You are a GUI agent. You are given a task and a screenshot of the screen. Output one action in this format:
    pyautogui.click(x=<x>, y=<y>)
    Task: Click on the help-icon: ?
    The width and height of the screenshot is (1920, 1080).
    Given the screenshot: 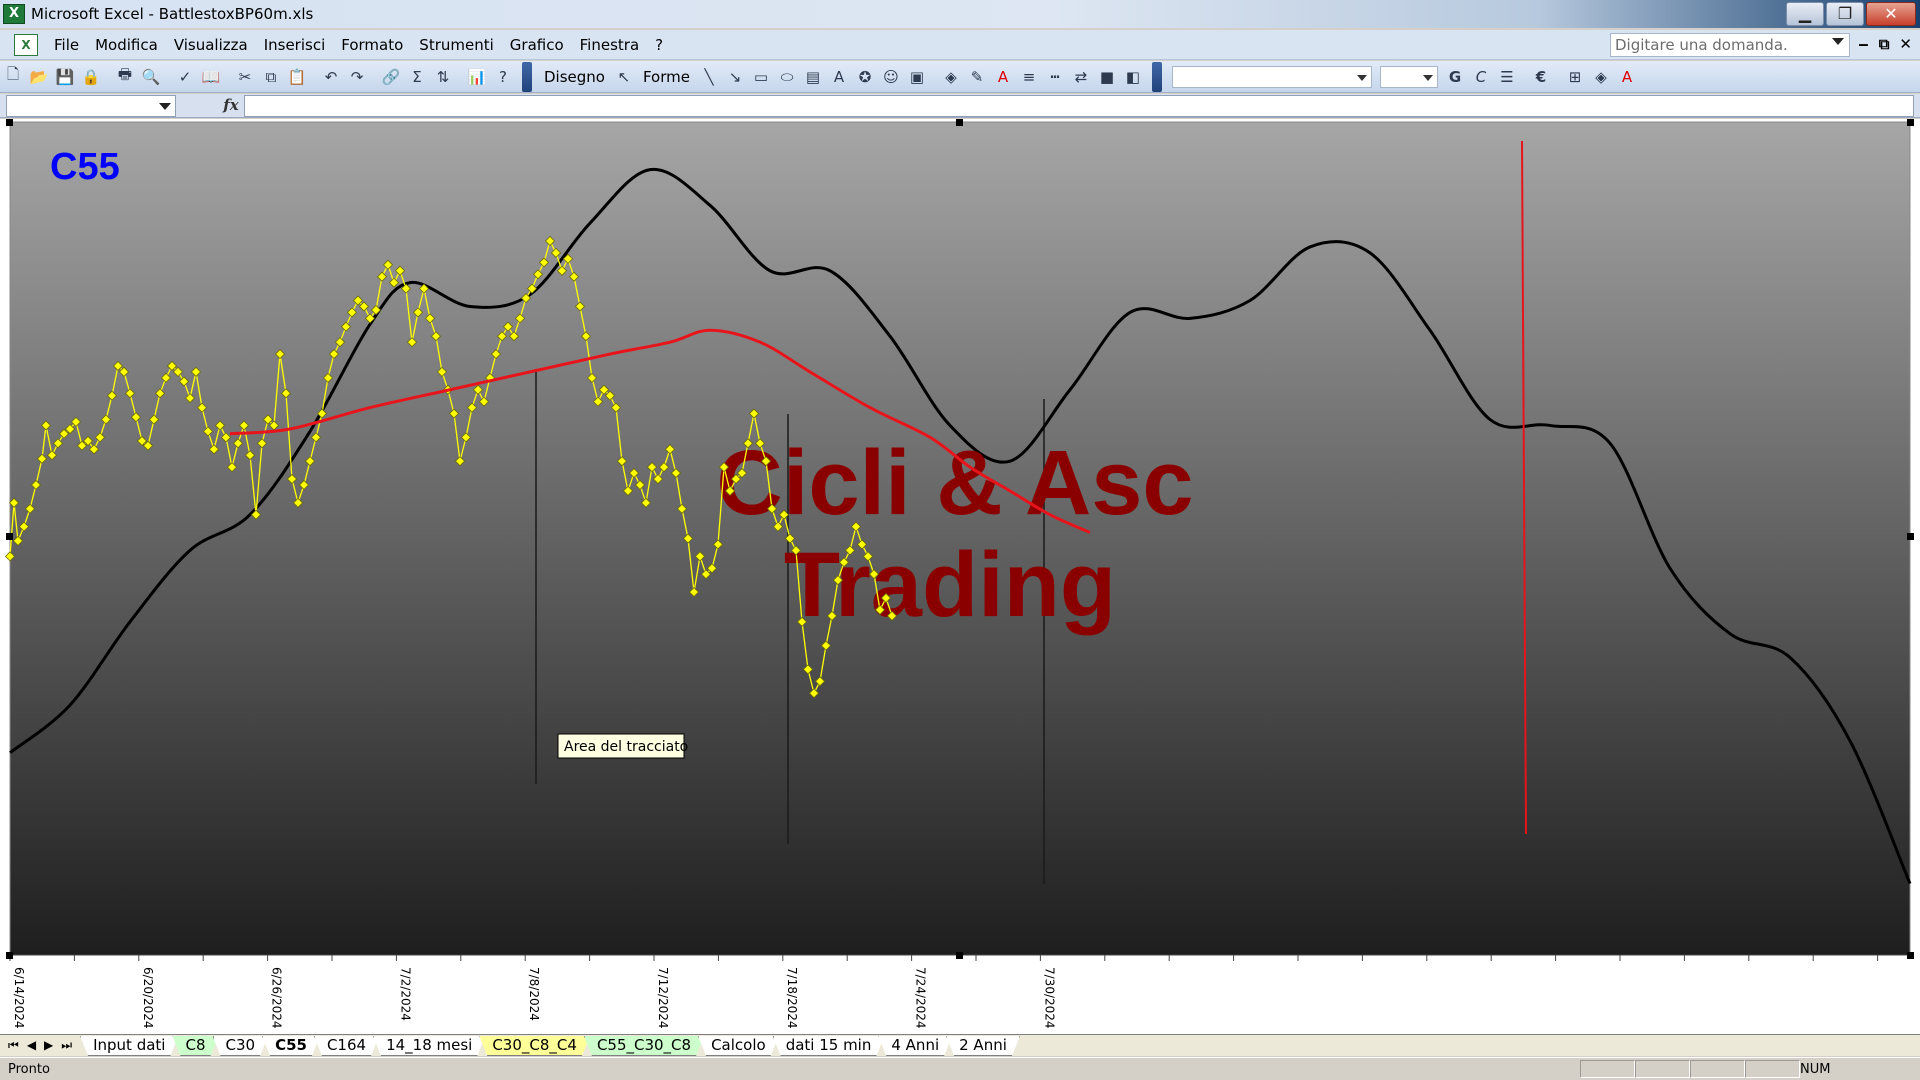 What is the action you would take?
    pyautogui.click(x=503, y=77)
    